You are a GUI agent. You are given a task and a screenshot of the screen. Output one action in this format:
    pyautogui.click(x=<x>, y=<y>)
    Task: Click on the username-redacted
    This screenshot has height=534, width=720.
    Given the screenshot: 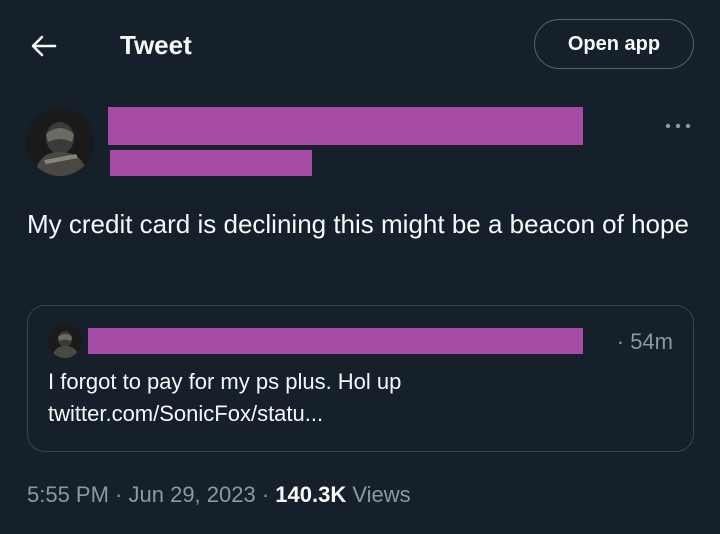 What is the action you would take?
    pyautogui.click(x=211, y=163)
    